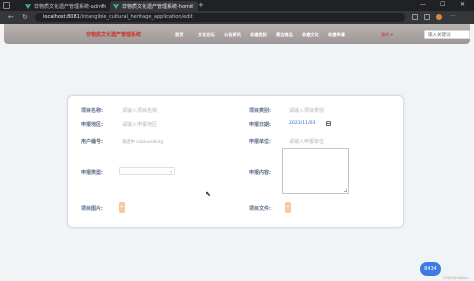 The height and width of the screenshot is (281, 474). I want to click on type-label: 申报类型:, so click(92, 173).